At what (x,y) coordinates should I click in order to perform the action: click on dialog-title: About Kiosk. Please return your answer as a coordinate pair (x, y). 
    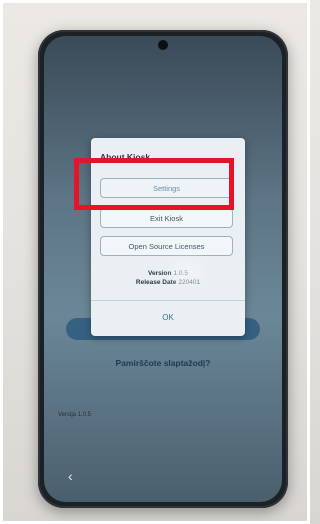
    Looking at the image, I should click on (125, 157).